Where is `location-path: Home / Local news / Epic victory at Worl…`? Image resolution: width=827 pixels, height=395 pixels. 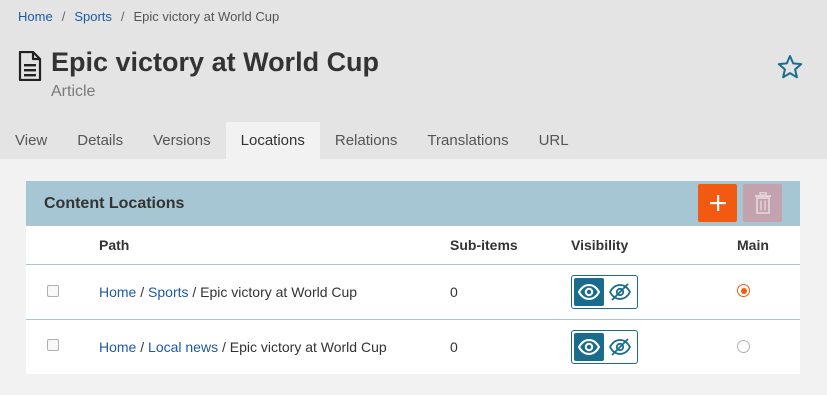
location-path: Home / Local news / Epic victory at Worl… is located at coordinates (243, 347).